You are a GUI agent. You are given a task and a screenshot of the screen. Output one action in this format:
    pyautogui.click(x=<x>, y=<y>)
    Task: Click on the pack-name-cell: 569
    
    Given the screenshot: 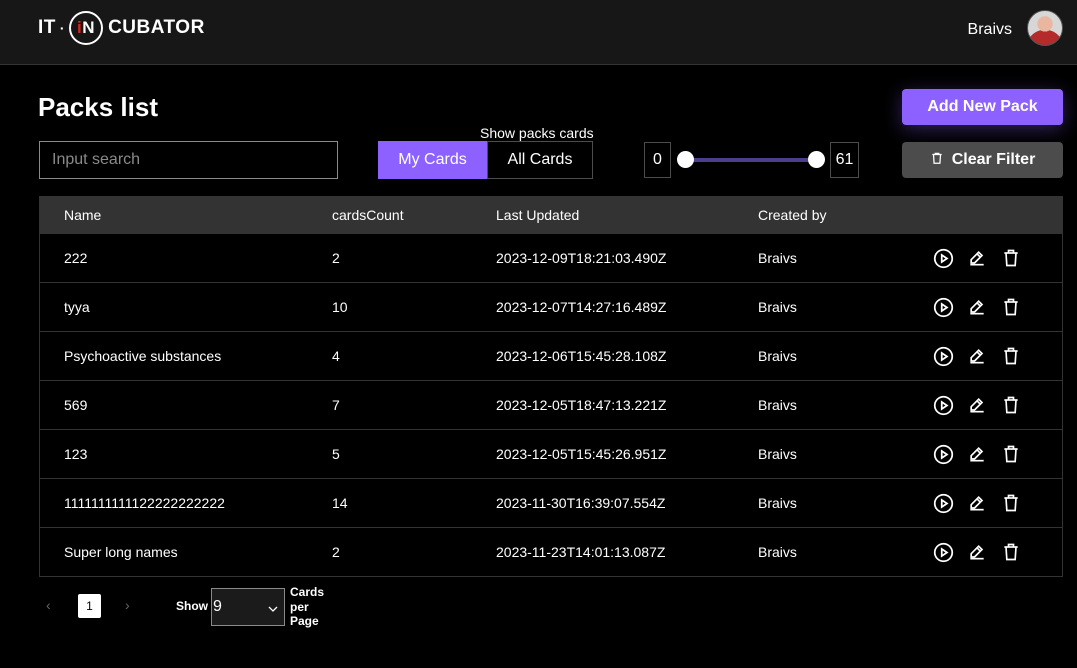 What is the action you would take?
    pyautogui.click(x=75, y=405)
    